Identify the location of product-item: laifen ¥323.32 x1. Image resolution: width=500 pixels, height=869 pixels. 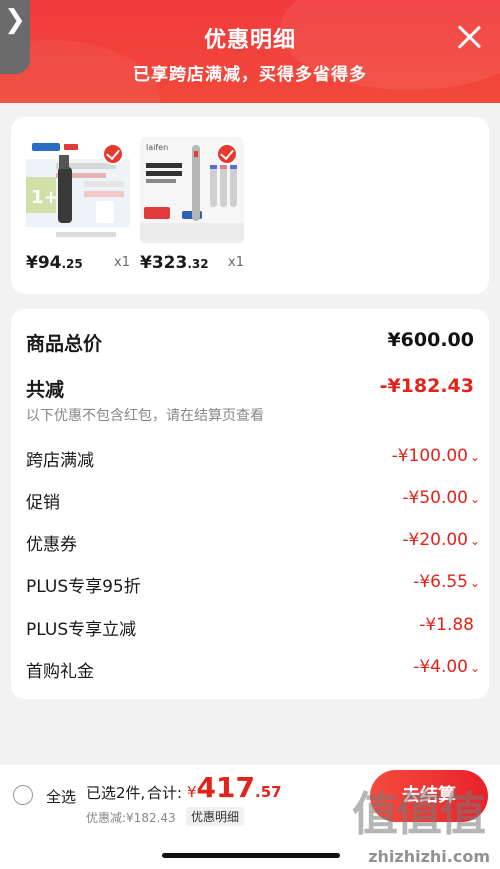
(192, 205).